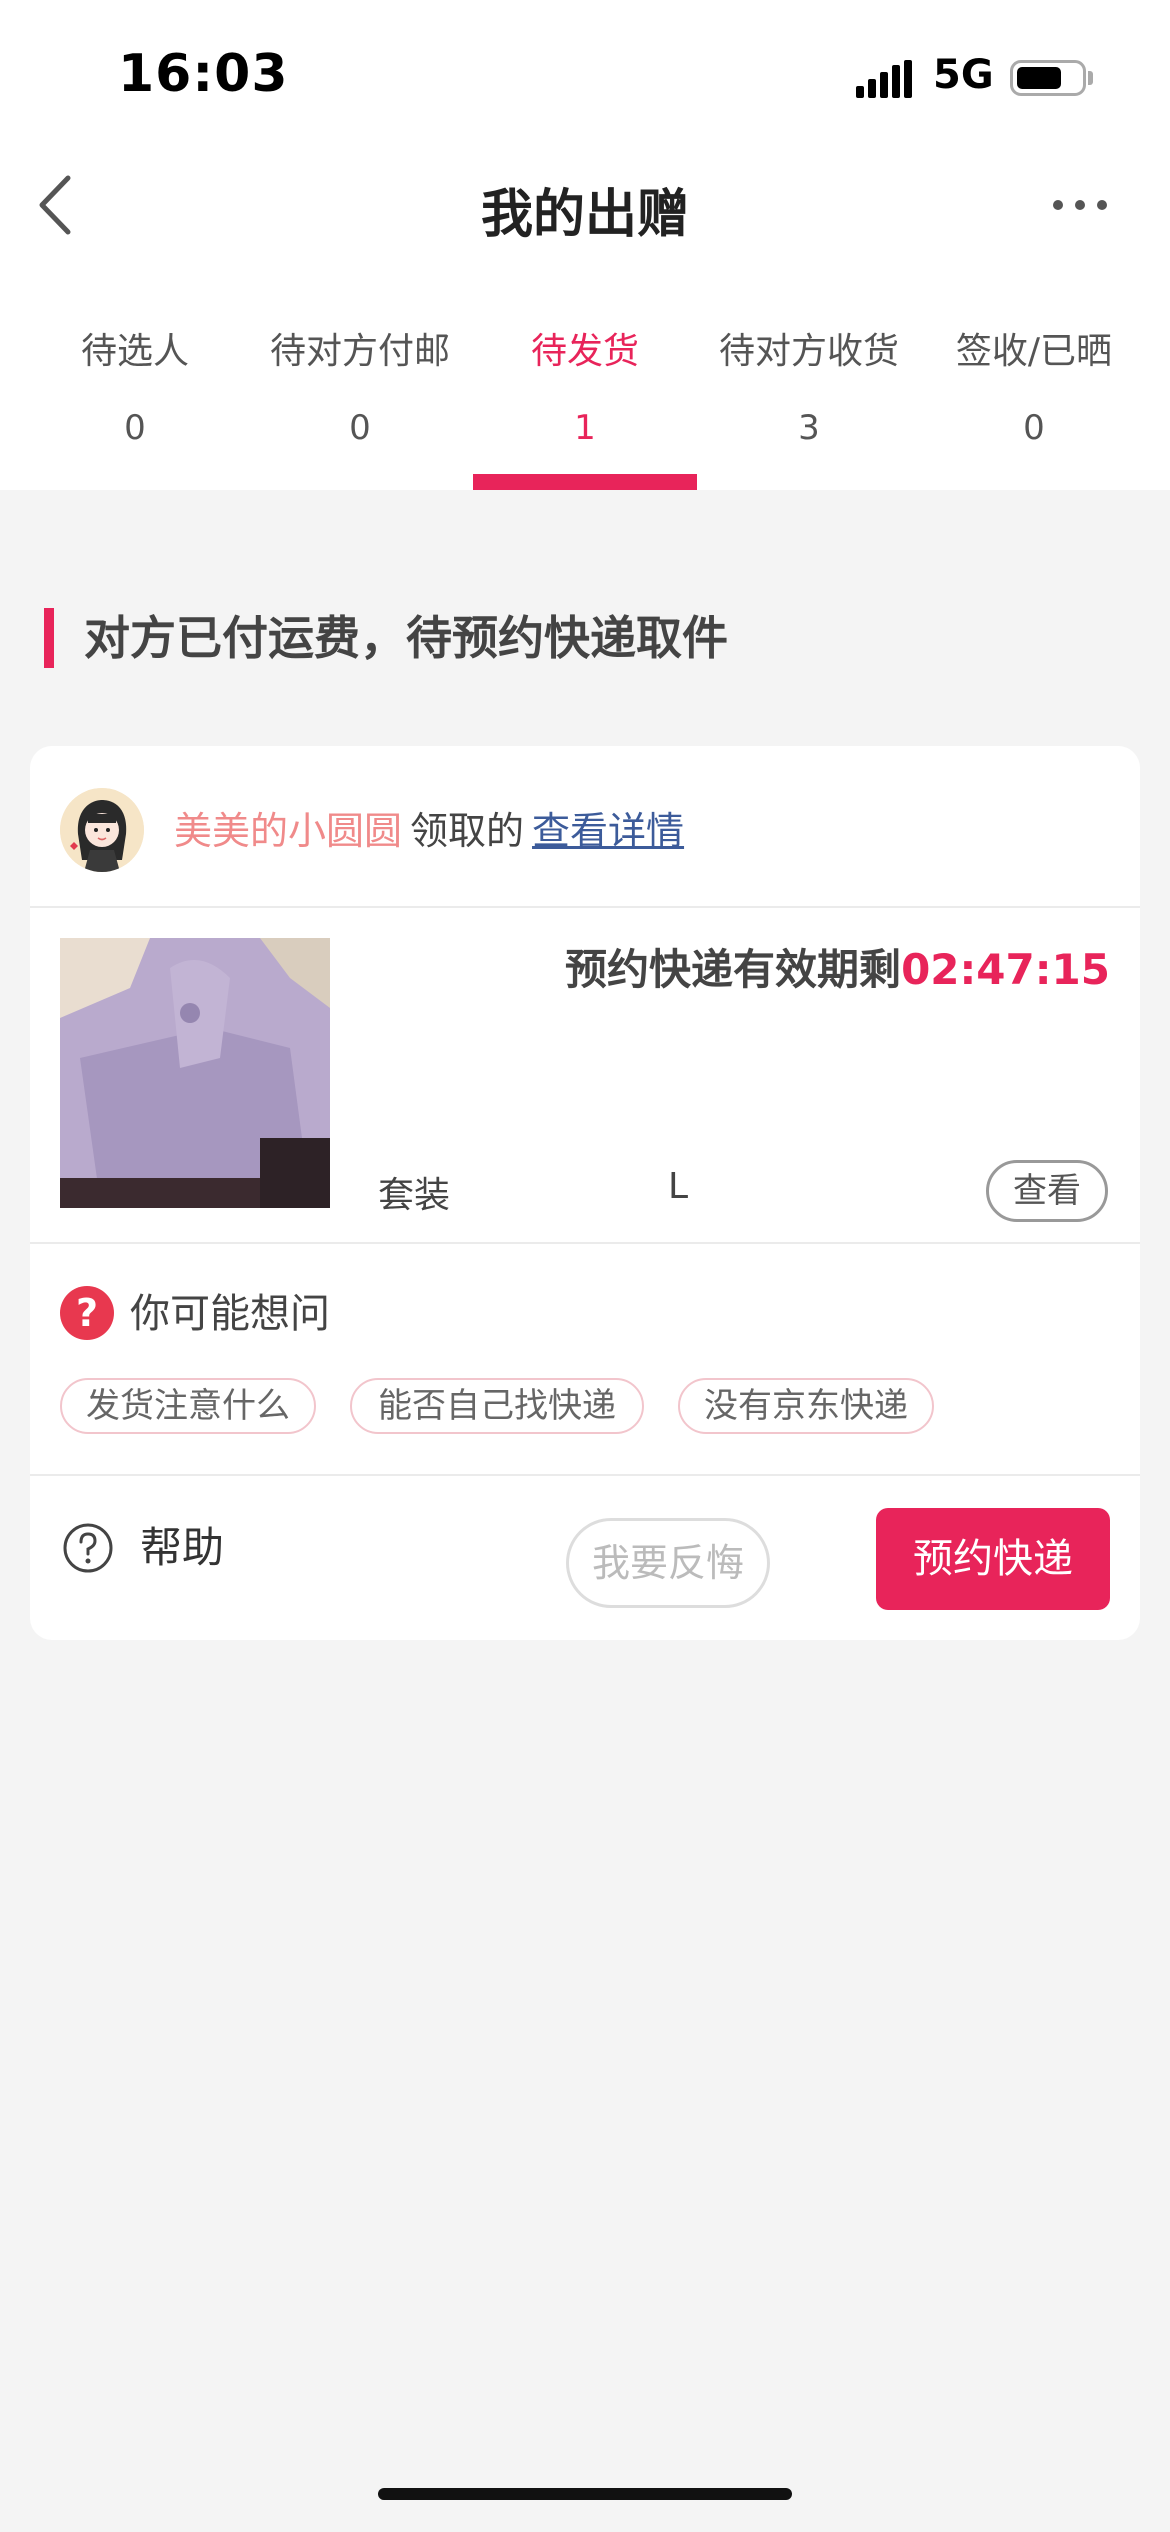  Describe the element at coordinates (360, 386) in the screenshot. I see `tab-pending-postage: 待对方付邮 0` at that location.